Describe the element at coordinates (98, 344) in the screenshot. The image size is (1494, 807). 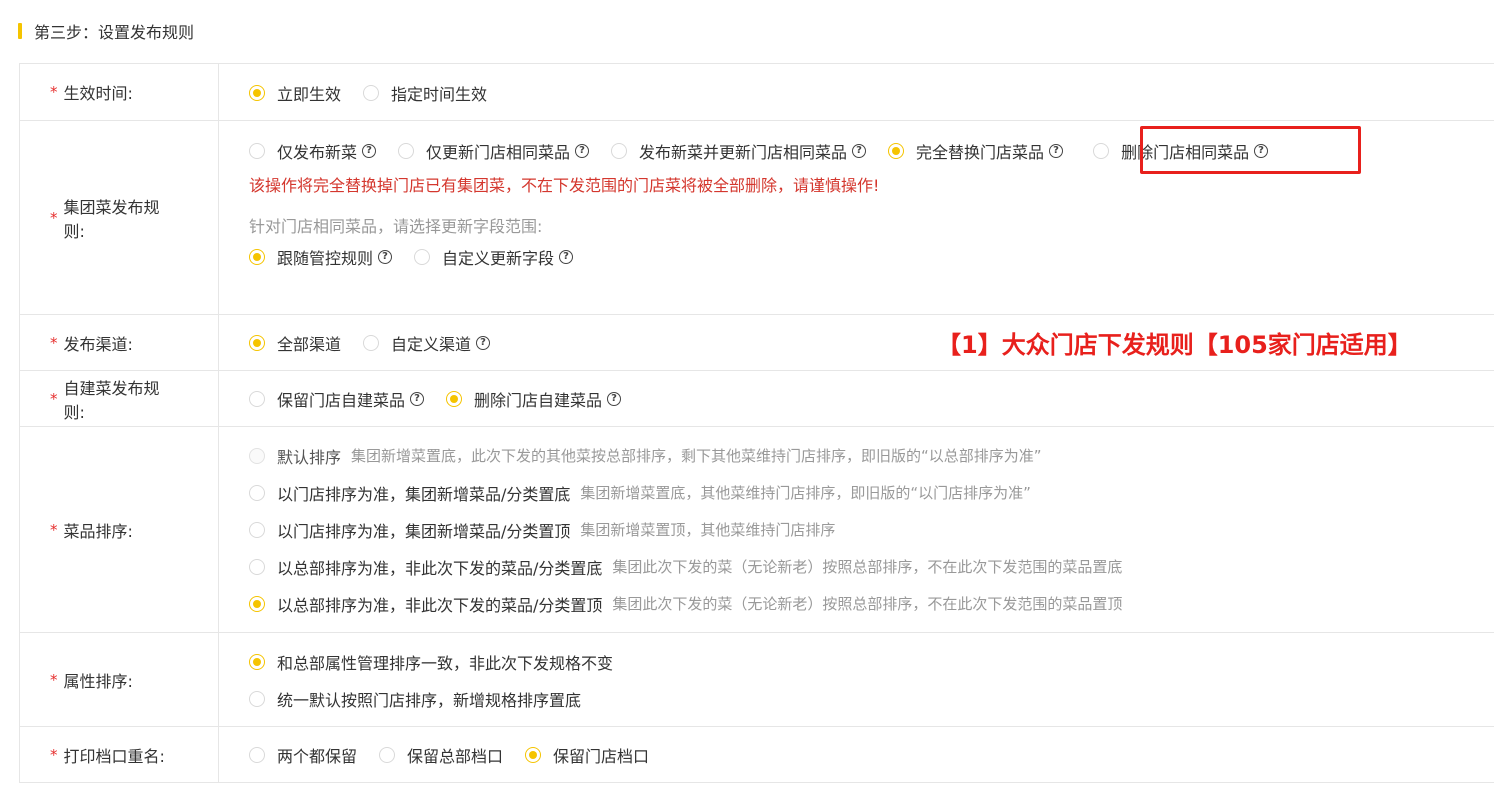
I see `label-channel: 发布渠道:` at that location.